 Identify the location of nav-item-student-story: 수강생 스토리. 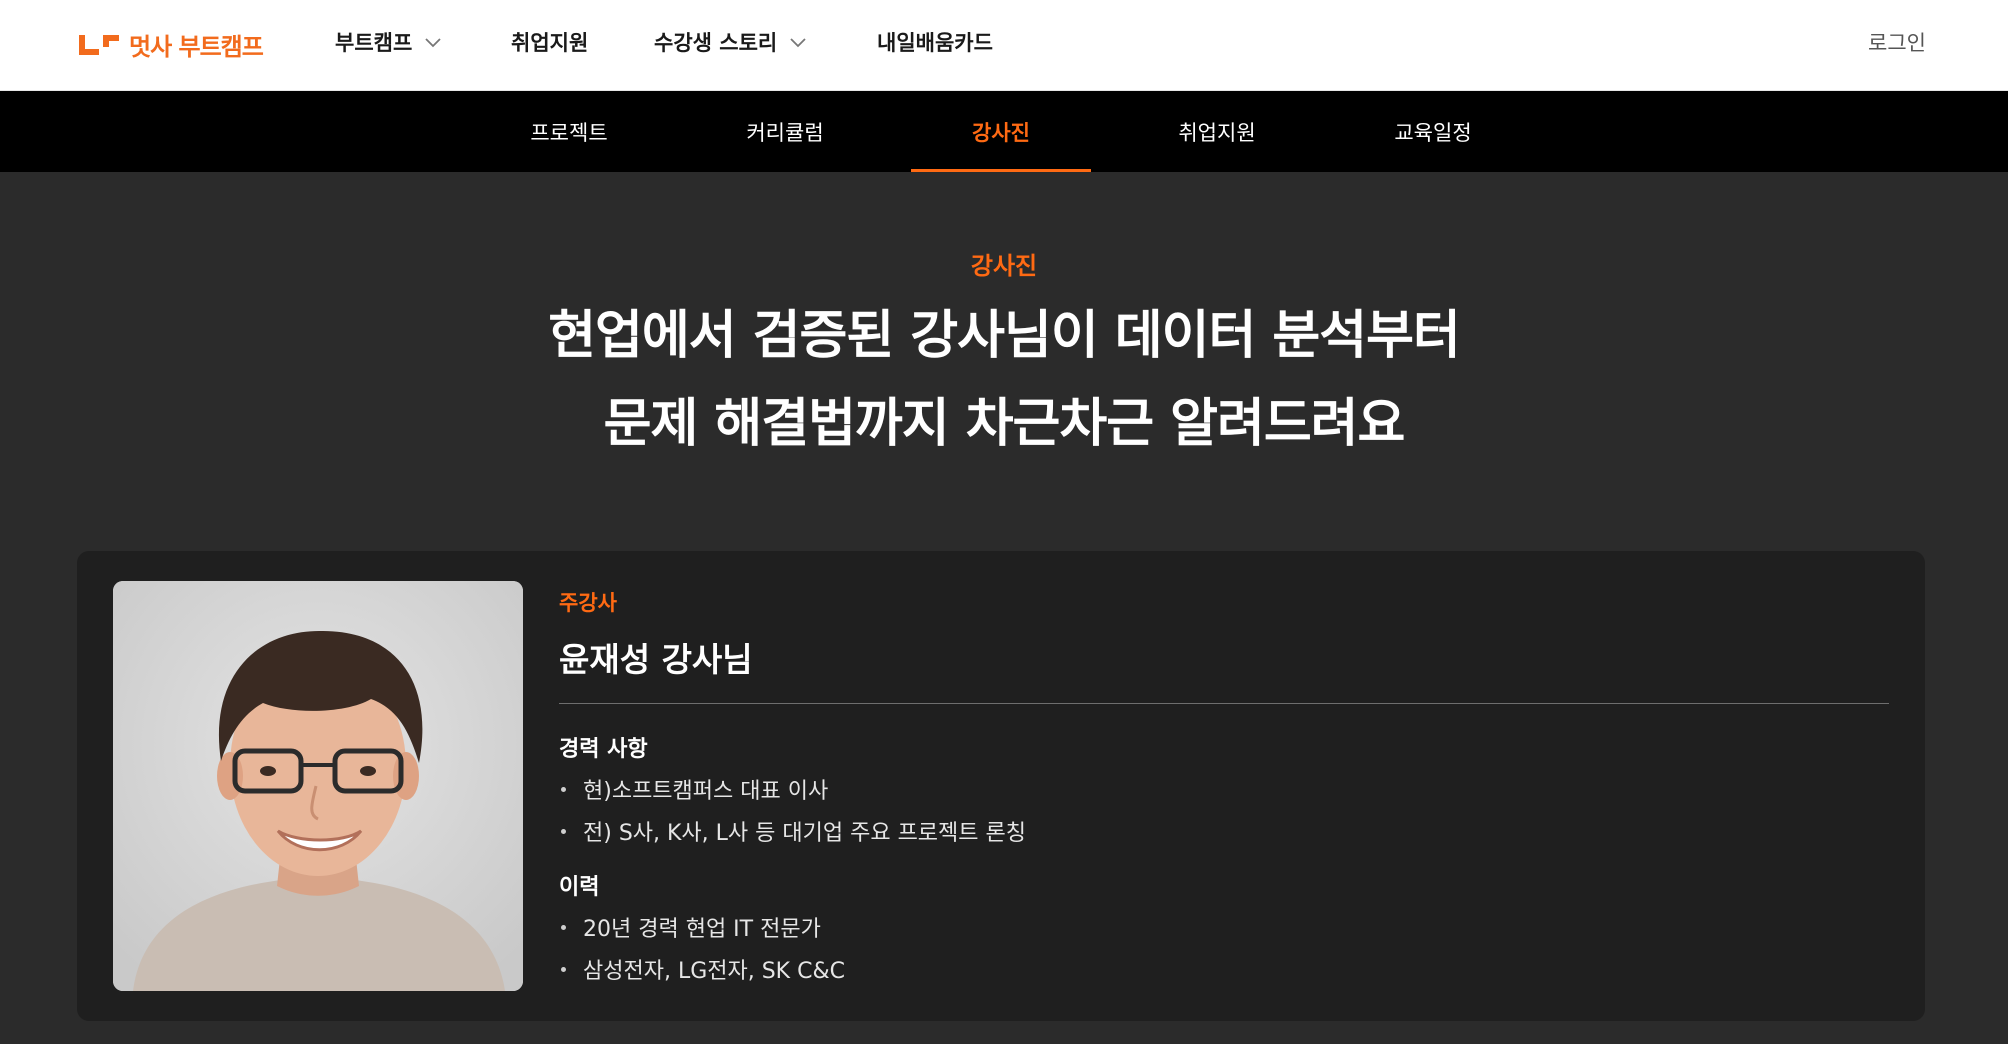
(730, 42).